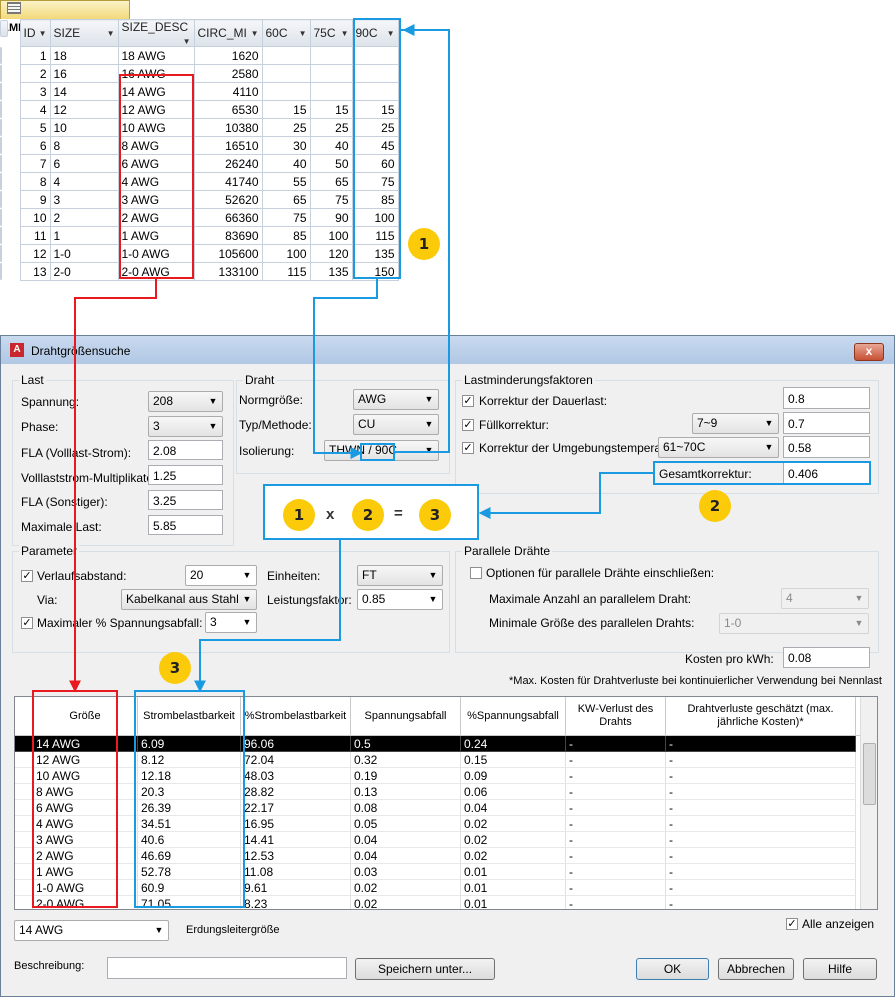 The height and width of the screenshot is (997, 895). Describe the element at coordinates (175, 668) in the screenshot. I see `badge-3: 3` at that location.